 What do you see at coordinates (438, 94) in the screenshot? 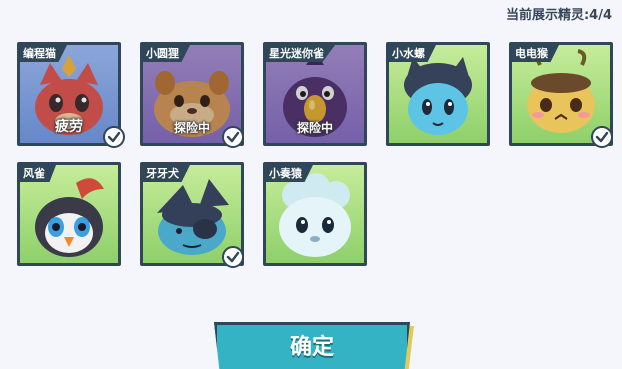
I see `pet-card-xiao-shui-luo: 小水螺` at bounding box center [438, 94].